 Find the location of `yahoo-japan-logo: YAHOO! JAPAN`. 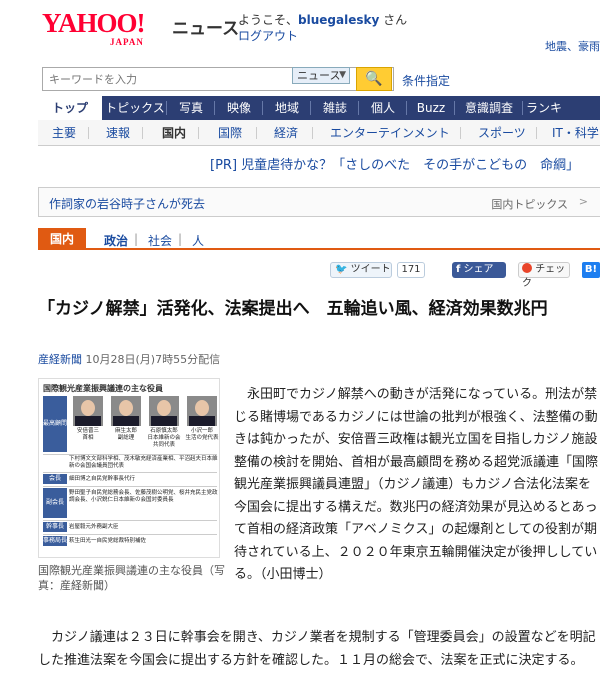

yahoo-japan-logo: YAHOO! JAPAN is located at coordinates (106, 29).